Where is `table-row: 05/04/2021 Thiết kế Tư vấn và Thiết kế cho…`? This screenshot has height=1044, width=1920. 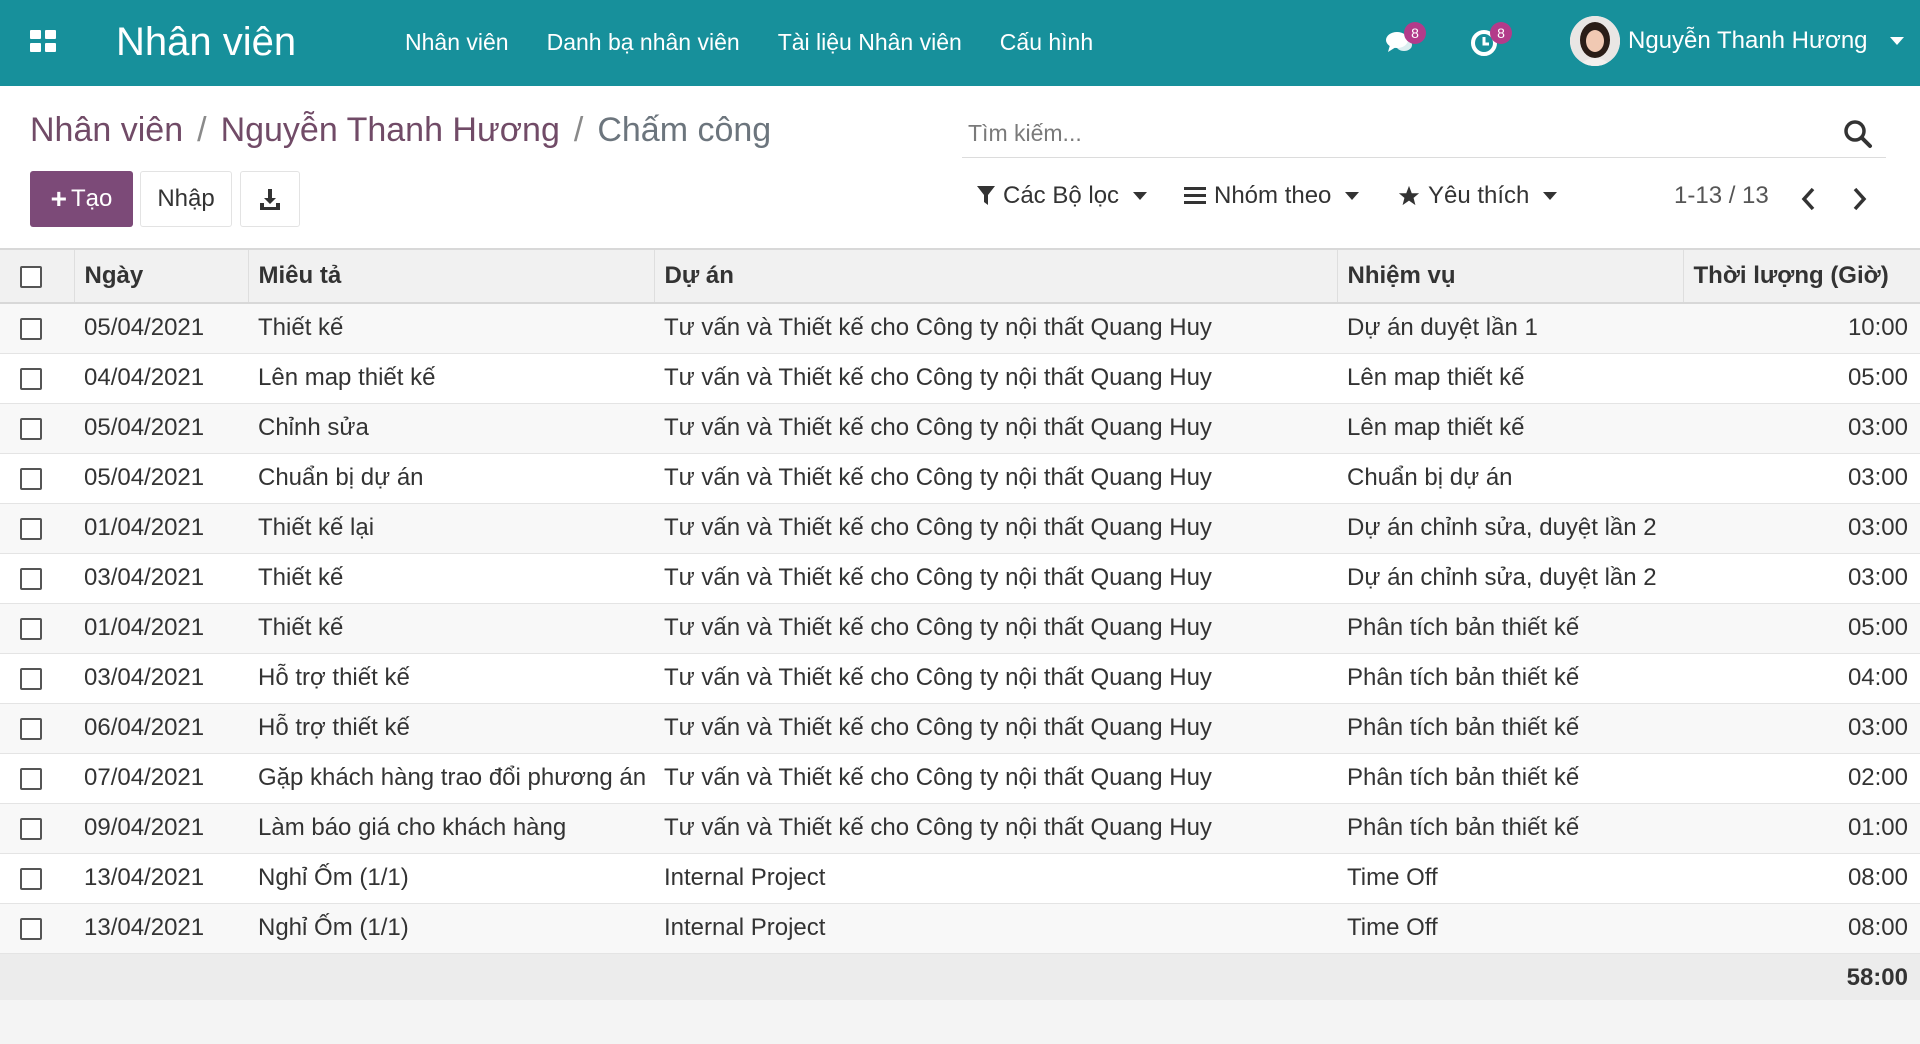
table-row: 05/04/2021 Thiết kế Tư vấn và Thiết kế cho… is located at coordinates (960, 328).